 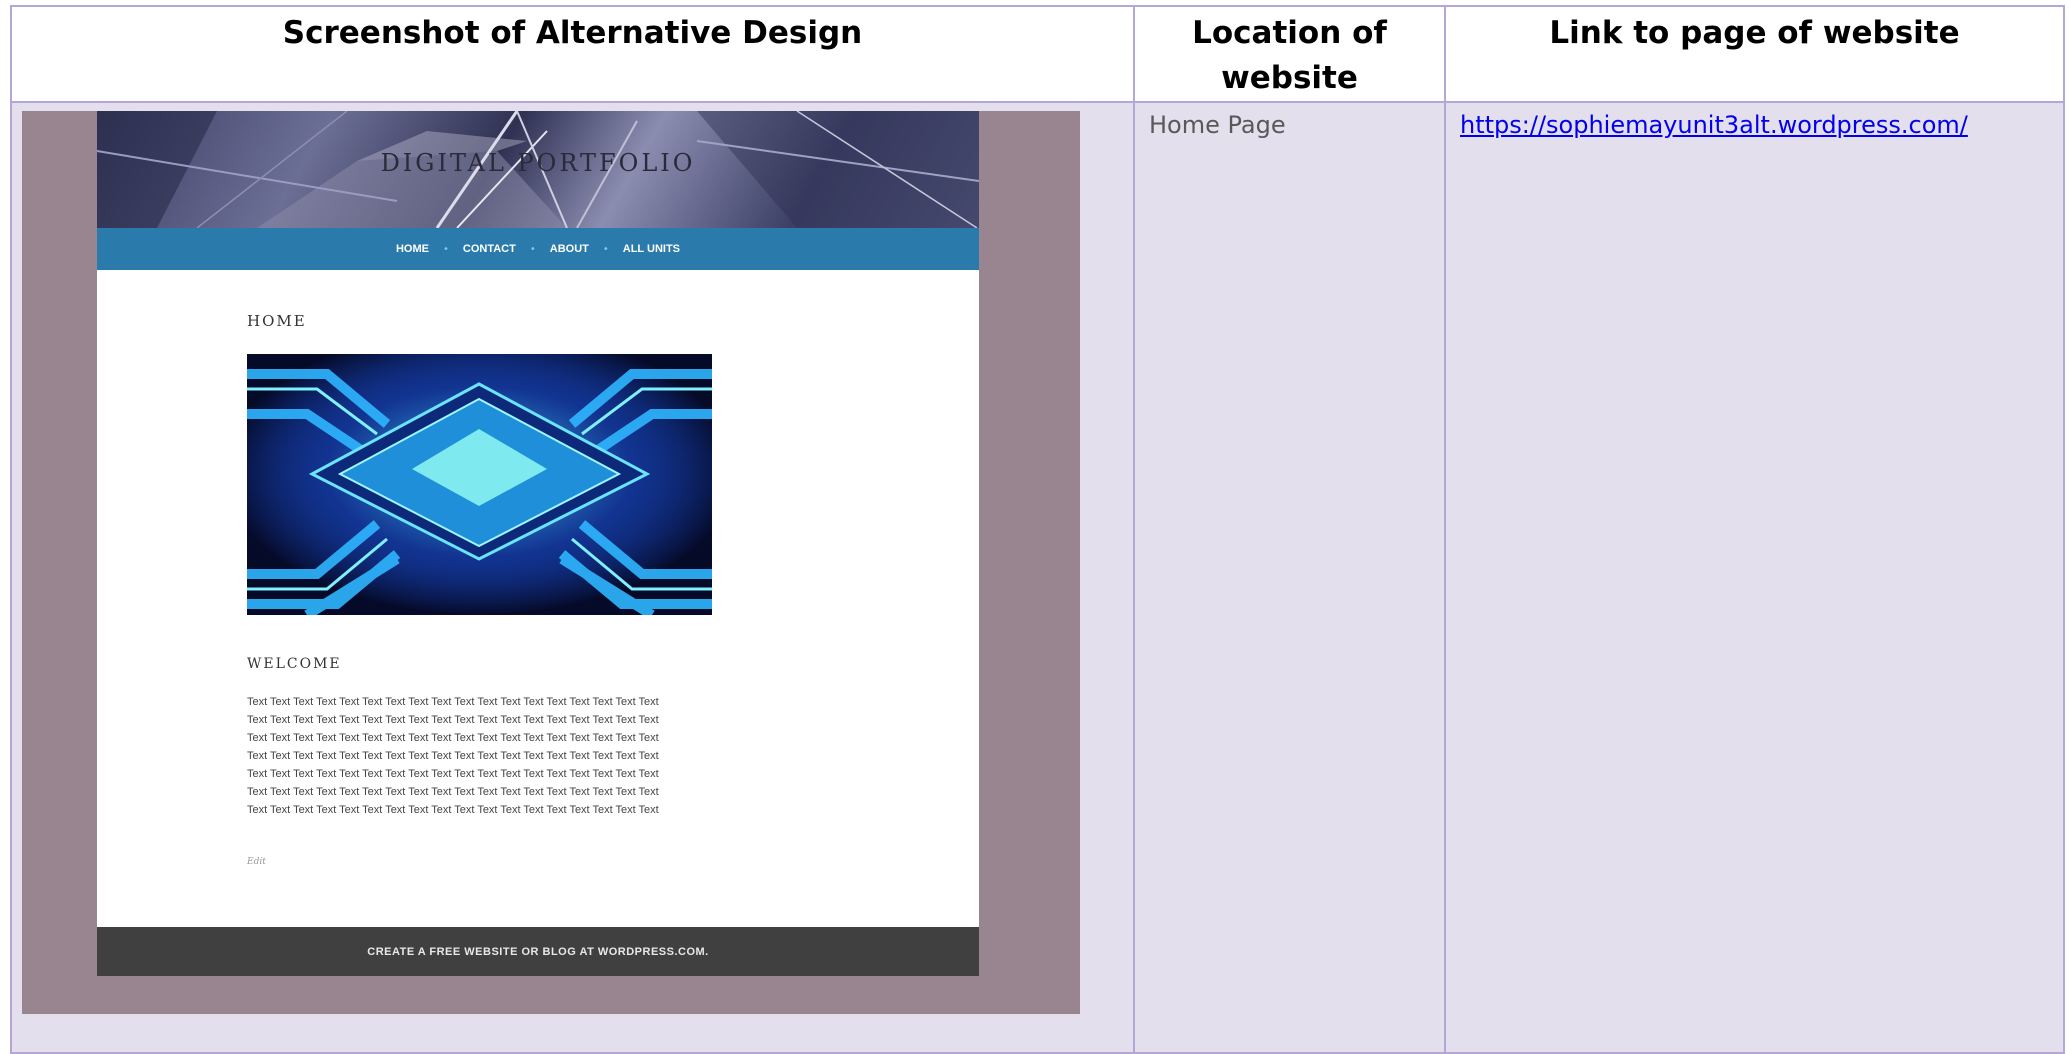 What do you see at coordinates (294, 664) in the screenshot?
I see `welcome-heading: WELCOME` at bounding box center [294, 664].